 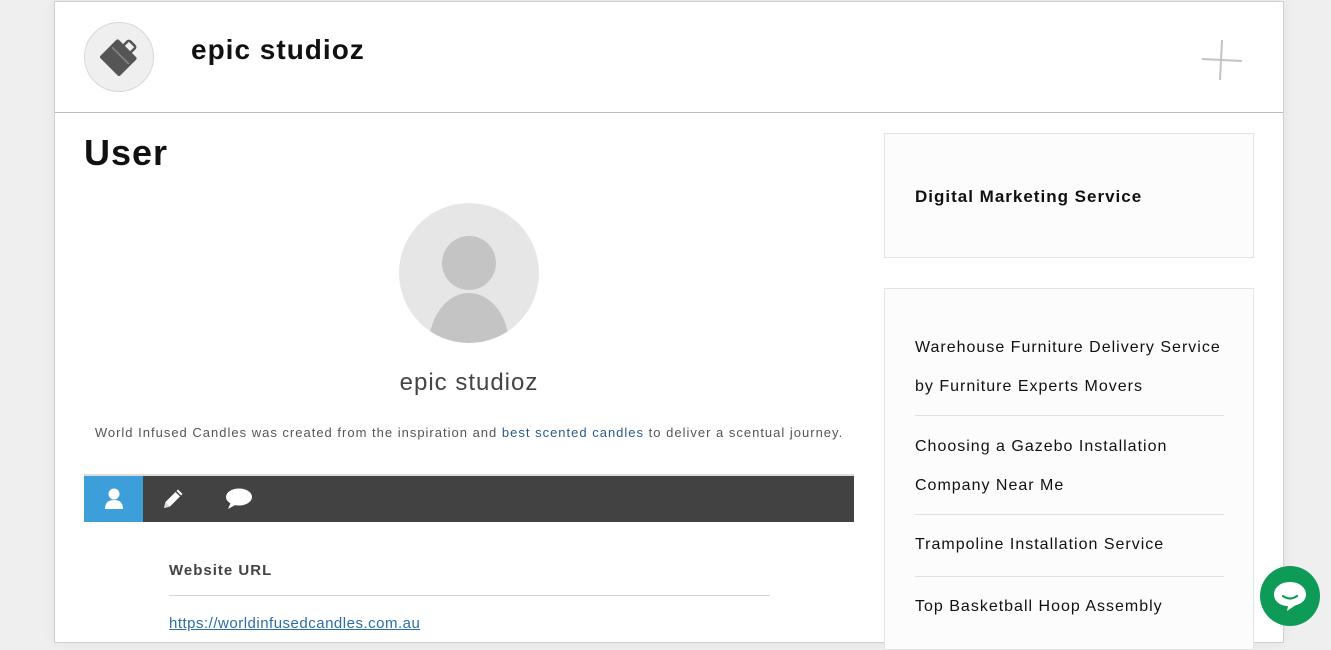 What do you see at coordinates (1069, 613) in the screenshot?
I see `recent-post-item: Top Basketball Hoop Assembly` at bounding box center [1069, 613].